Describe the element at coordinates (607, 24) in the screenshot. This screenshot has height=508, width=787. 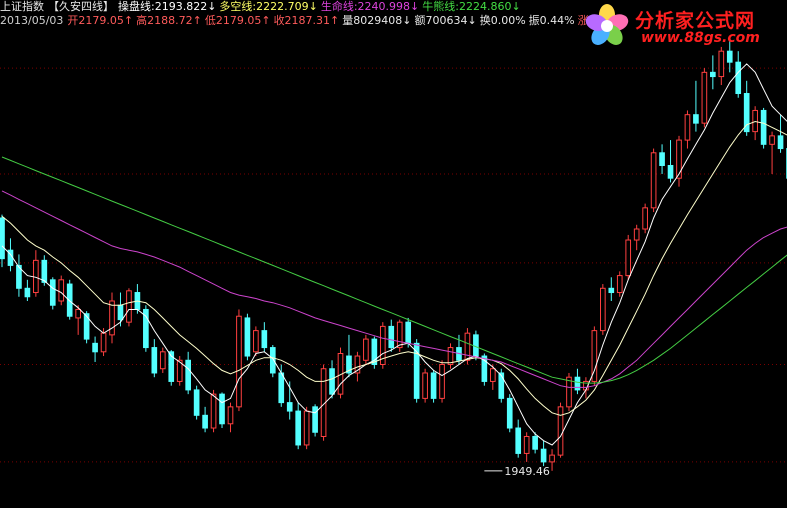
I see `flower-logo-icon` at that location.